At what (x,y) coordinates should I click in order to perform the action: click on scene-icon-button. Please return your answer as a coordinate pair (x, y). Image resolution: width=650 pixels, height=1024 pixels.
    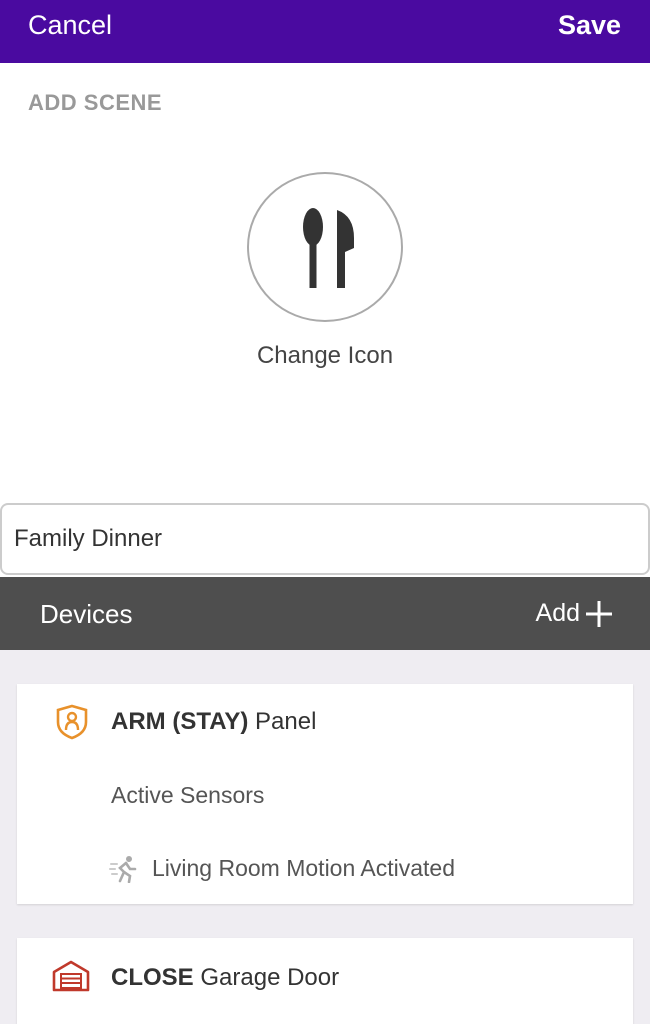
    Looking at the image, I should click on (325, 247).